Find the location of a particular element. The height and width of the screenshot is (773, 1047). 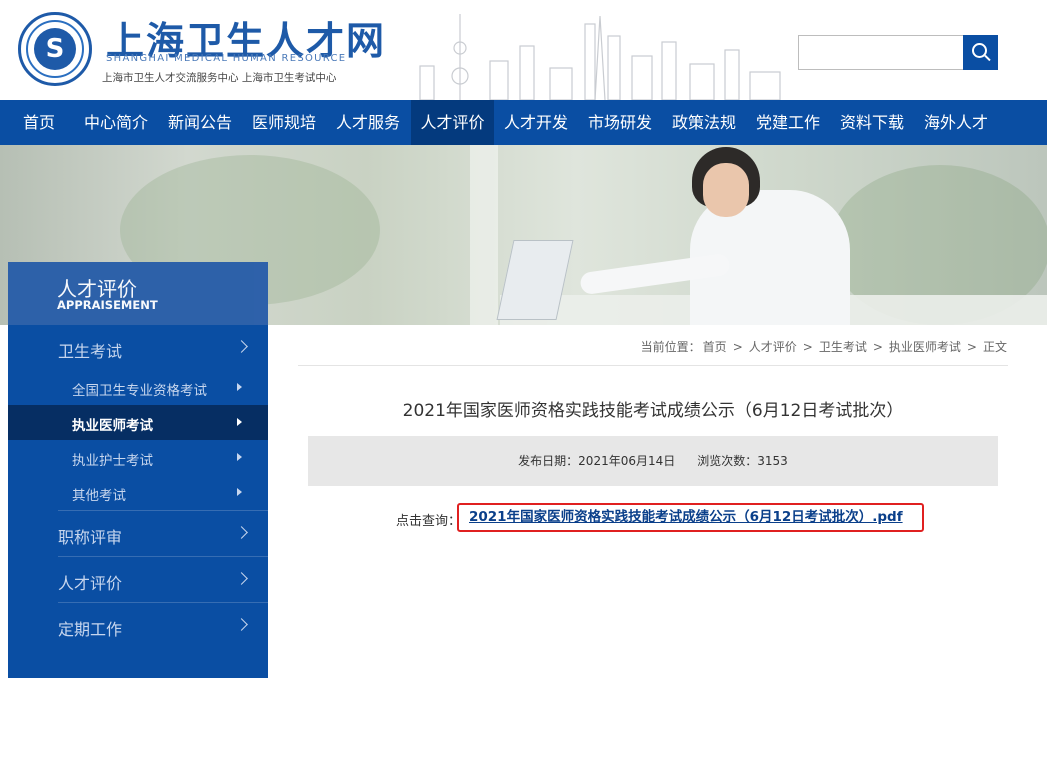

sidebar-item-talent-appraisal: 人才评价 is located at coordinates (138, 580).